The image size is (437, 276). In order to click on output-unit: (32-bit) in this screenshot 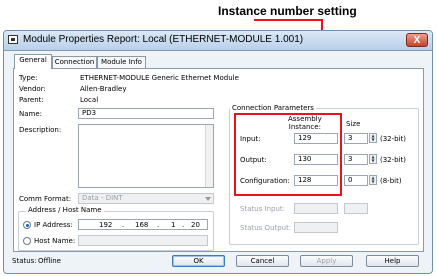, I will do `click(393, 160)`.